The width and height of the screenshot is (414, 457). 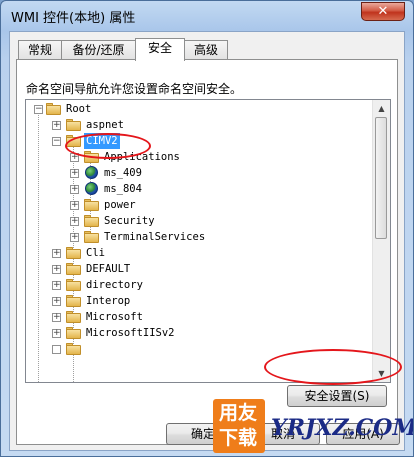 What do you see at coordinates (120, 205) in the screenshot?
I see `tree-item-label: power` at bounding box center [120, 205].